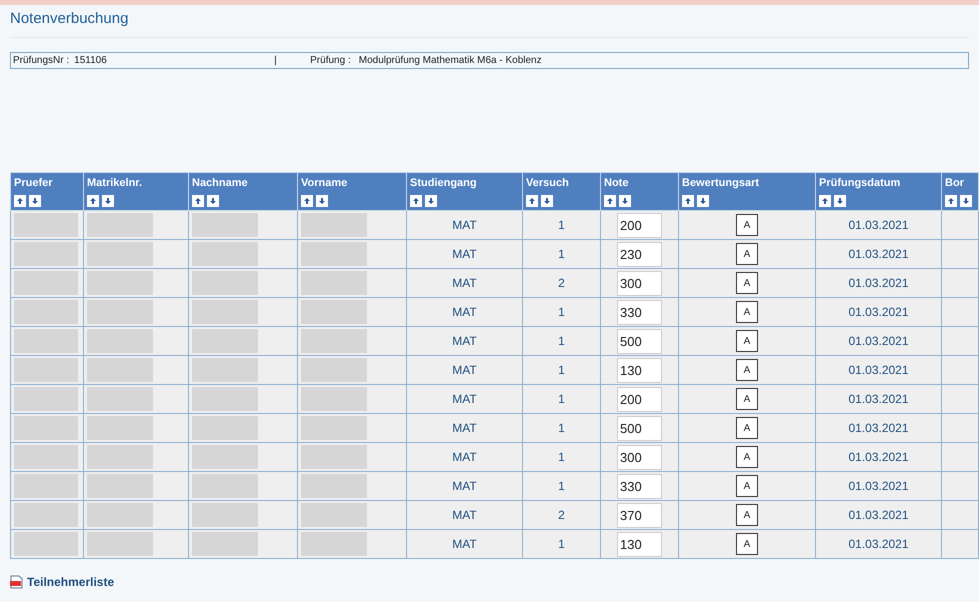  Describe the element at coordinates (324, 183) in the screenshot. I see `column-header: Vorname` at that location.